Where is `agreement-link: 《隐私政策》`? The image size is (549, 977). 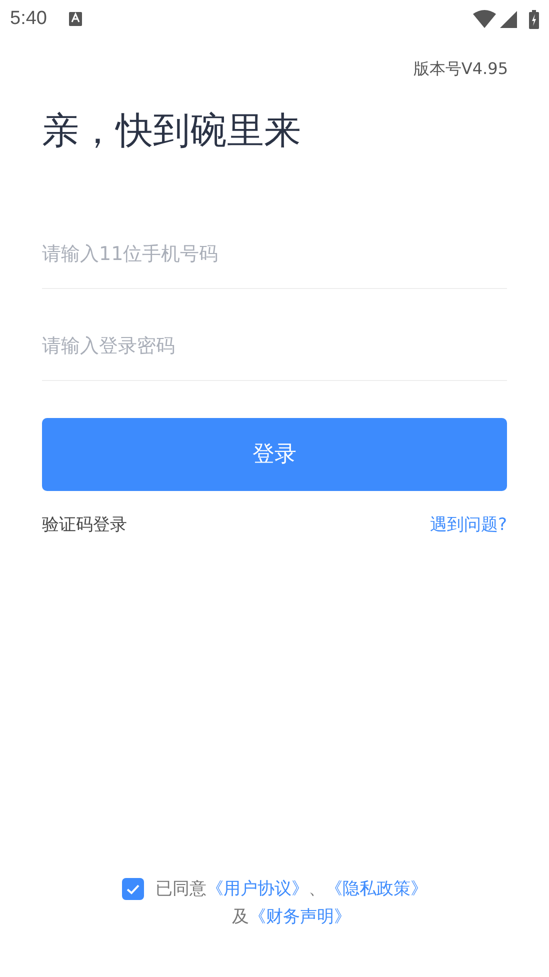
agreement-link: 《隐私政策》 is located at coordinates (377, 889).